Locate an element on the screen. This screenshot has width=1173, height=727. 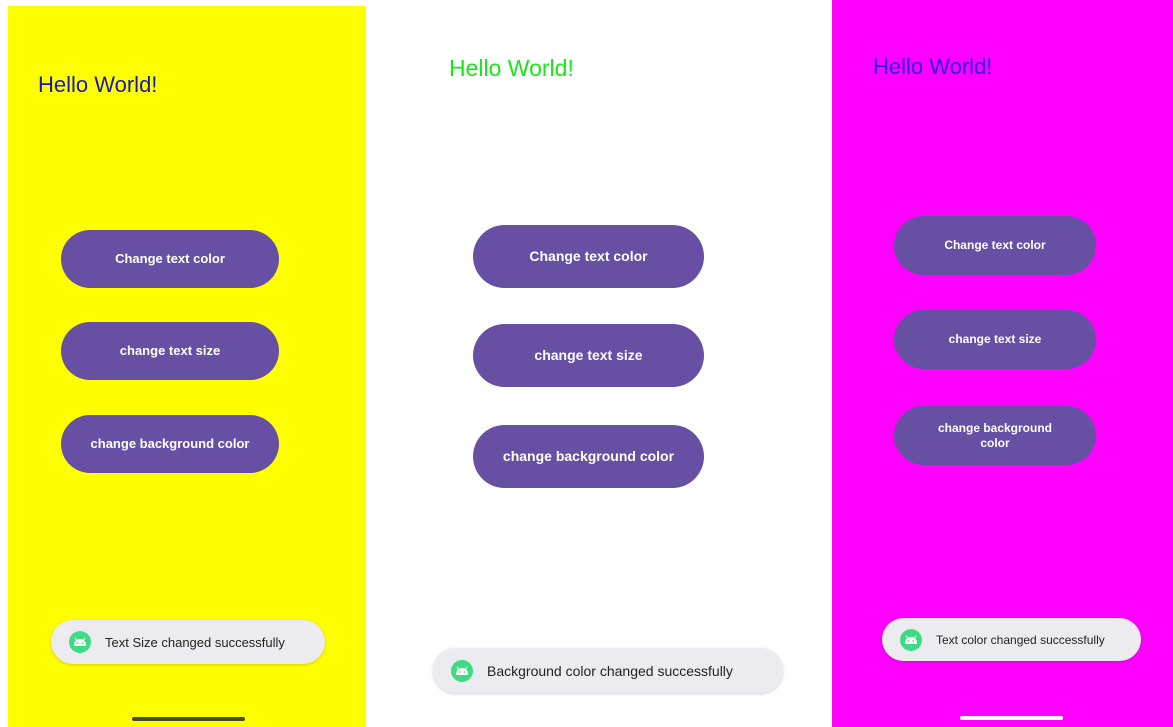
toast-message: Background color changed successfully is located at coordinates (608, 670).